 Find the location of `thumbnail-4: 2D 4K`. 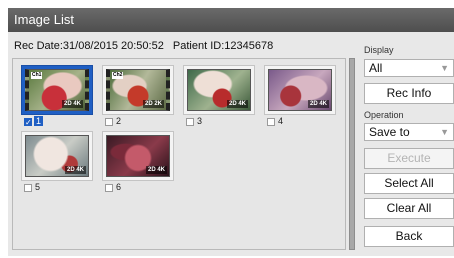

thumbnail-4: 2D 4K is located at coordinates (300, 90).